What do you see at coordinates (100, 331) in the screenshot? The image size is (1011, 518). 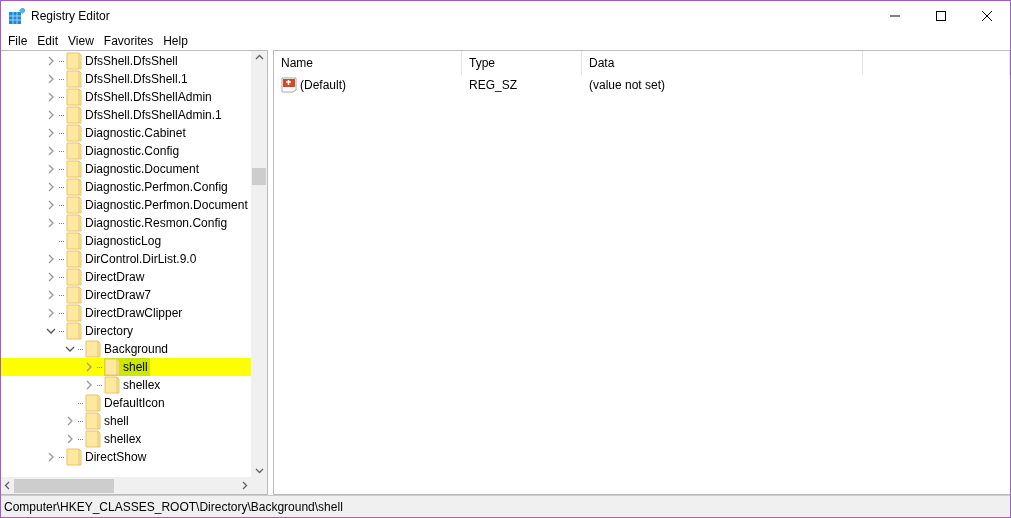 I see `tree-item: Directory` at bounding box center [100, 331].